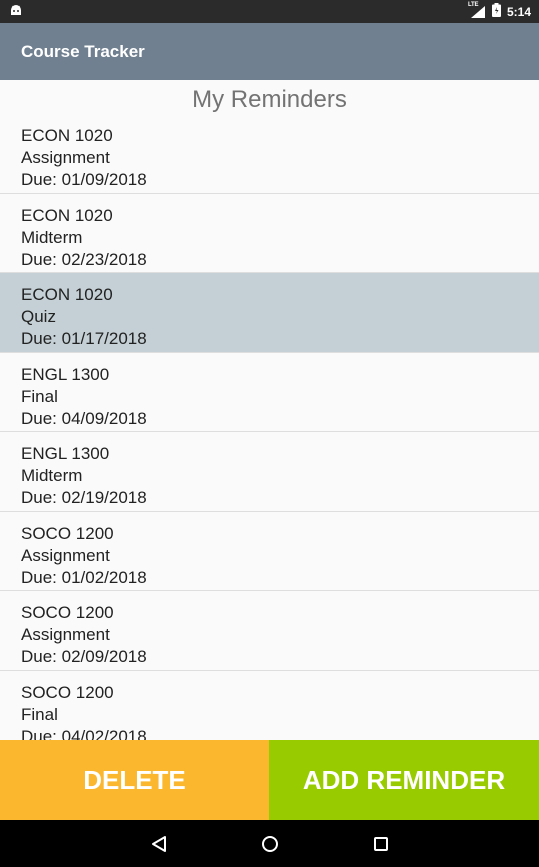  I want to click on battery-icon, so click(496, 11).